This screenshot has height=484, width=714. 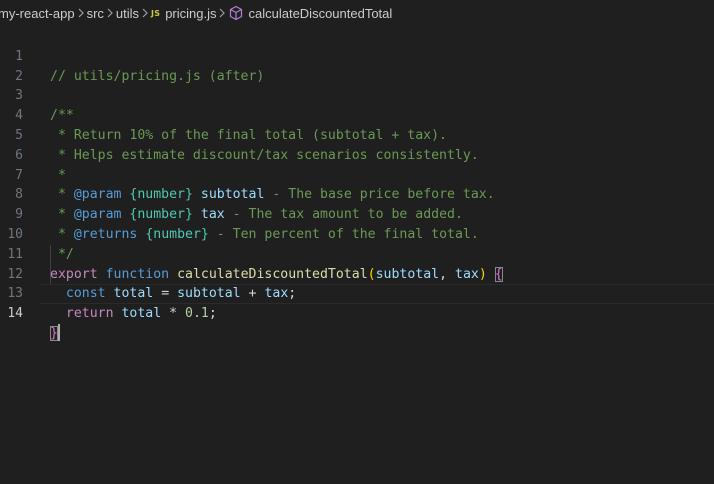 What do you see at coordinates (54, 333) in the screenshot?
I see `close-brace-token: }` at bounding box center [54, 333].